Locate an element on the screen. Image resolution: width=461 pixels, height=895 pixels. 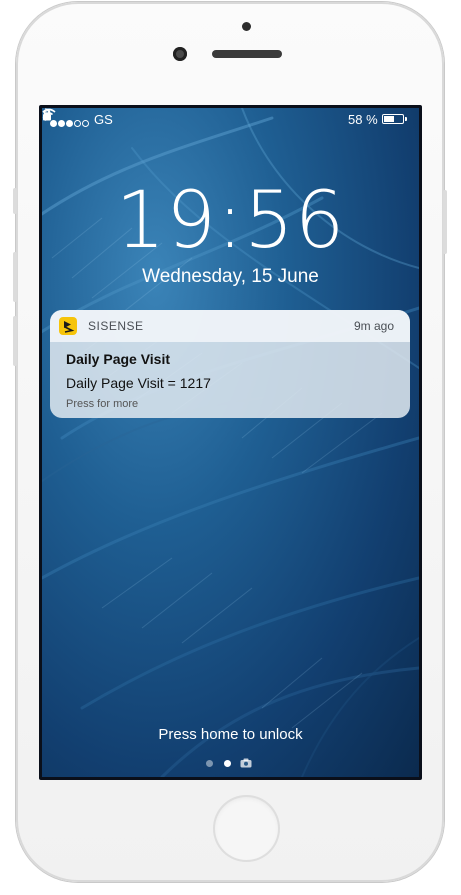
battery-percentage: 58 % is located at coordinates (363, 119).